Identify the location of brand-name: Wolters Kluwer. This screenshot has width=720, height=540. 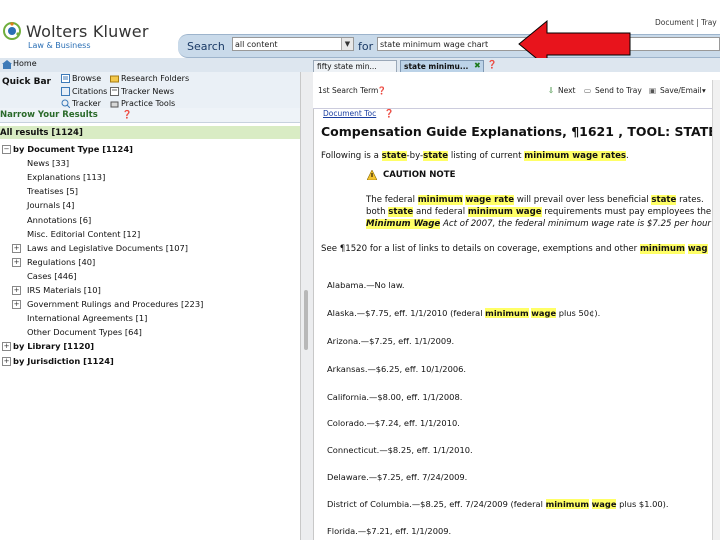
(87, 31).